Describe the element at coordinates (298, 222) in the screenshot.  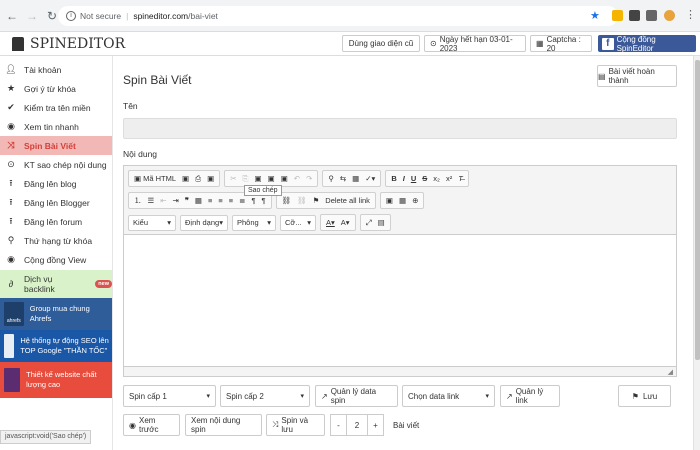
I see `size-combo: Cỡ... ▾` at that location.